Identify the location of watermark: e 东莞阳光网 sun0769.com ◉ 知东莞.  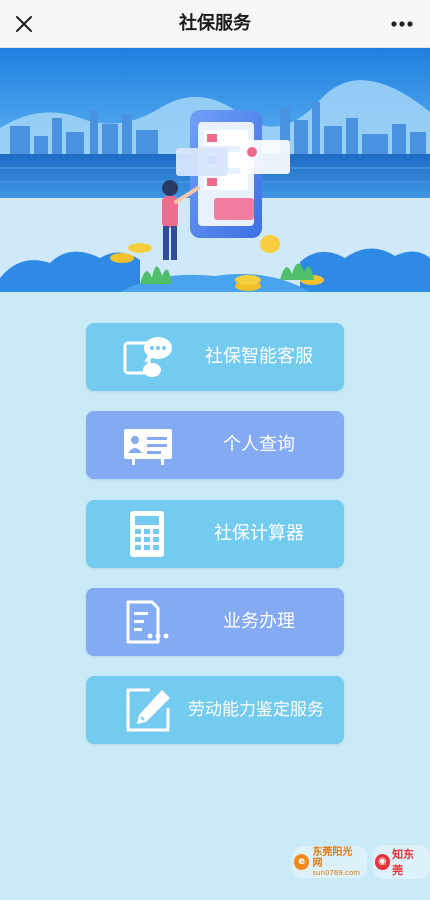
(361, 862).